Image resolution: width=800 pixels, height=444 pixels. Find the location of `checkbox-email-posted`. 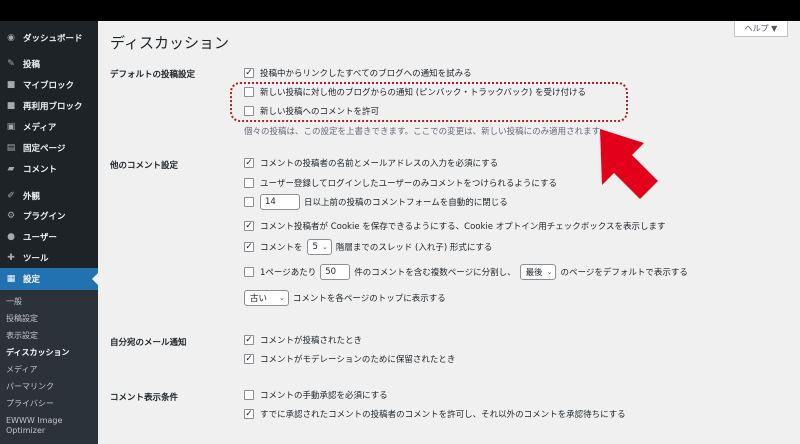

checkbox-email-posted is located at coordinates (249, 340).